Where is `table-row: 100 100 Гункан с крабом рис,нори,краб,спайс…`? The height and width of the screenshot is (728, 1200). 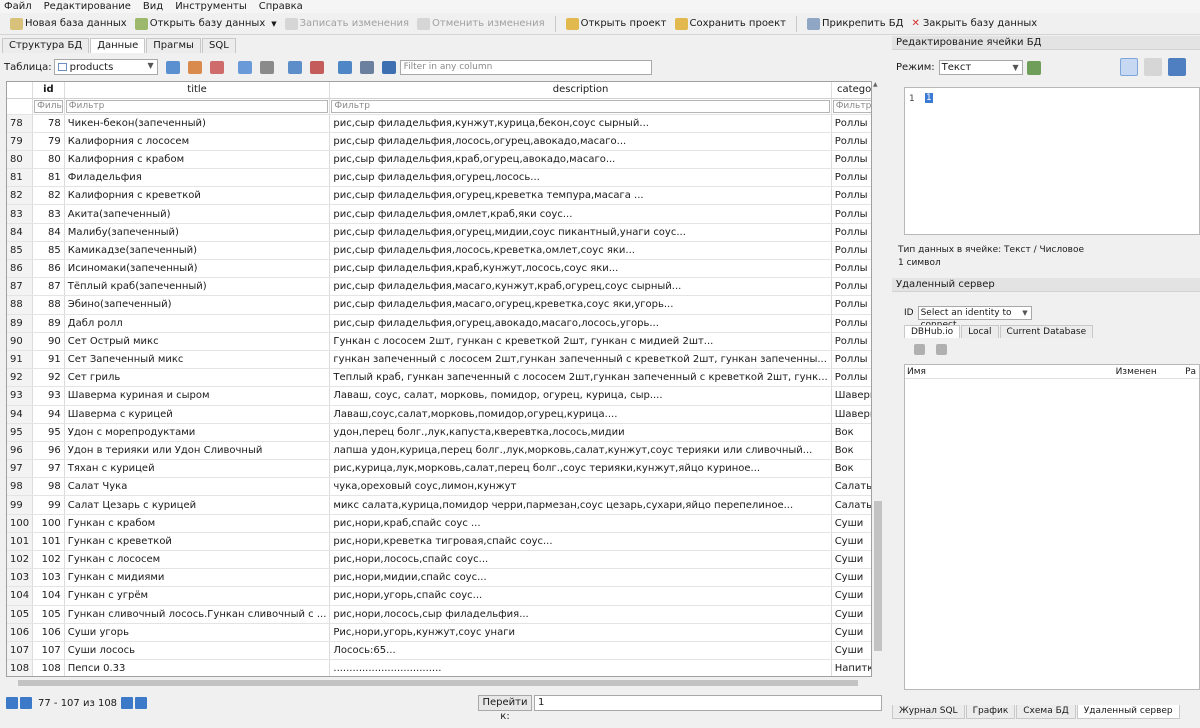
table-row: 100 100 Гункан с крабом рис,нори,краб,спайс… is located at coordinates (439, 523).